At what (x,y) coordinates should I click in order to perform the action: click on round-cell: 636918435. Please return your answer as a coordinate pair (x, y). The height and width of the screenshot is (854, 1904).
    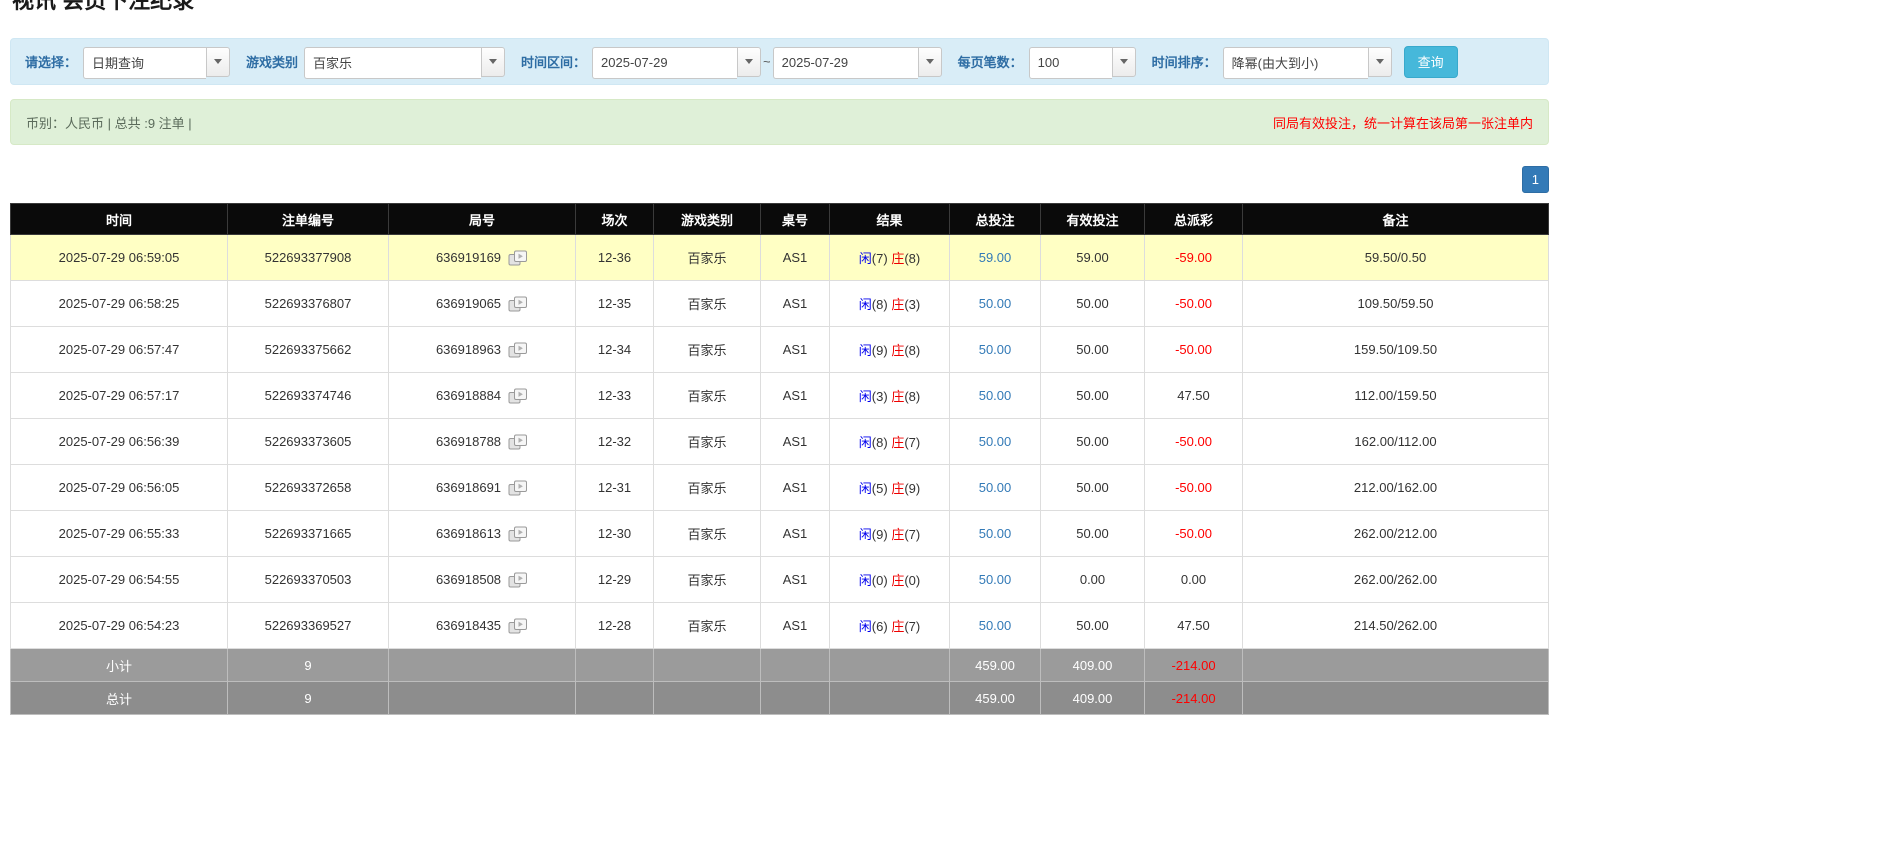
    Looking at the image, I should click on (482, 625).